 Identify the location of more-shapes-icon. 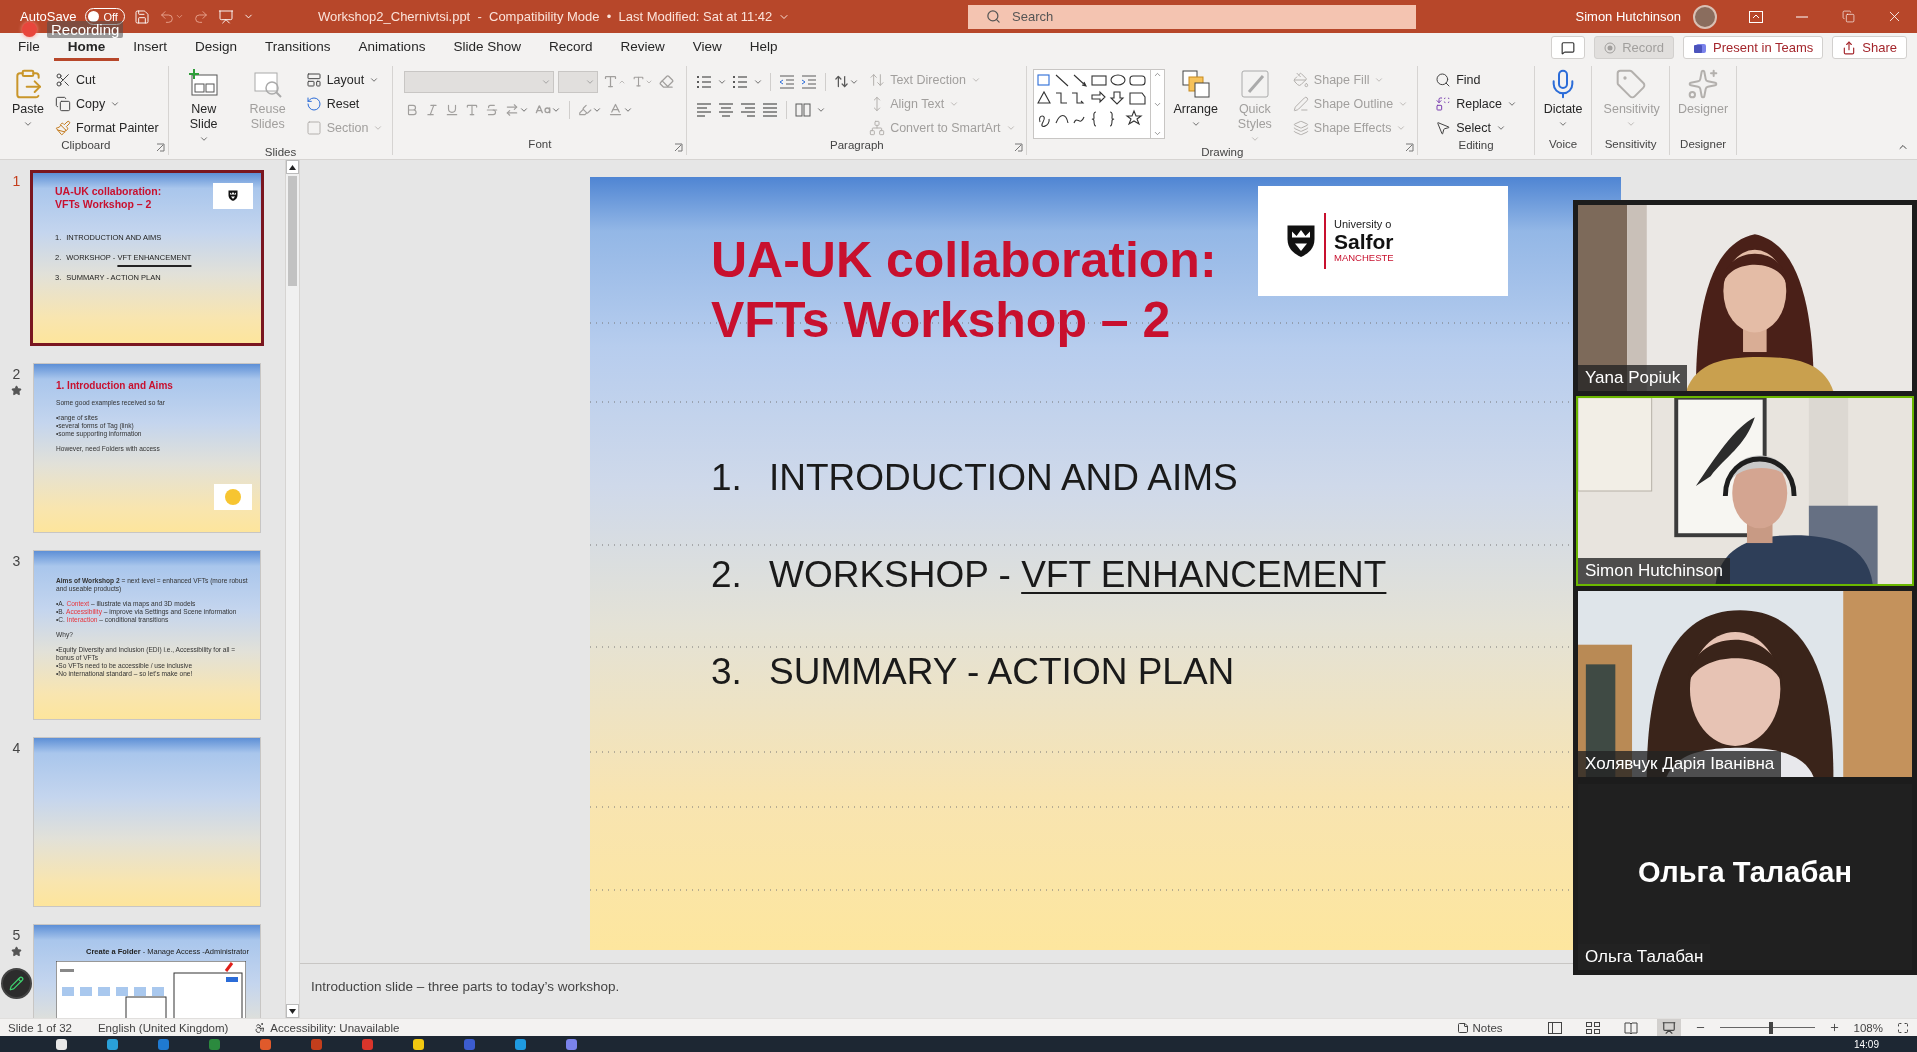
(1158, 133).